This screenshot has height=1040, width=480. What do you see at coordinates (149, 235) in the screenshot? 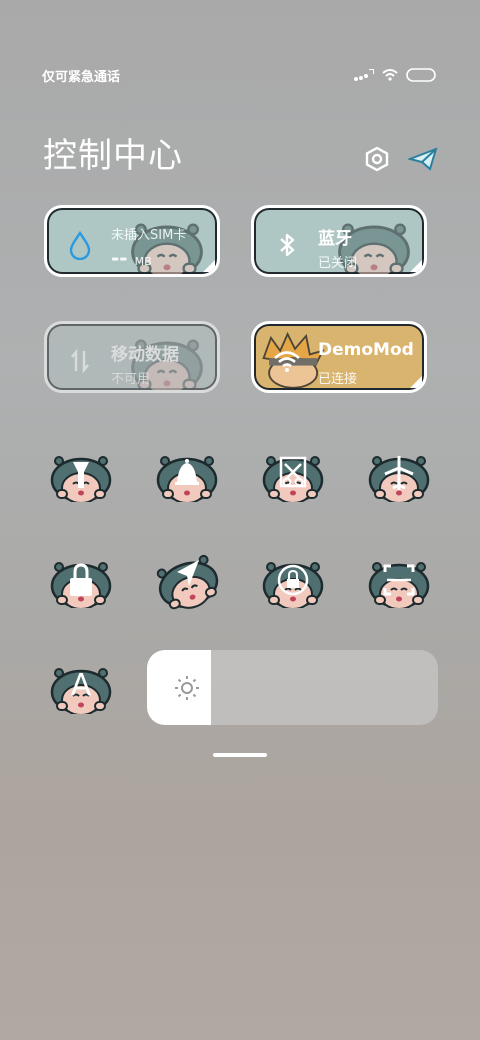
I see `tile-label: 未插入SIM卡` at bounding box center [149, 235].